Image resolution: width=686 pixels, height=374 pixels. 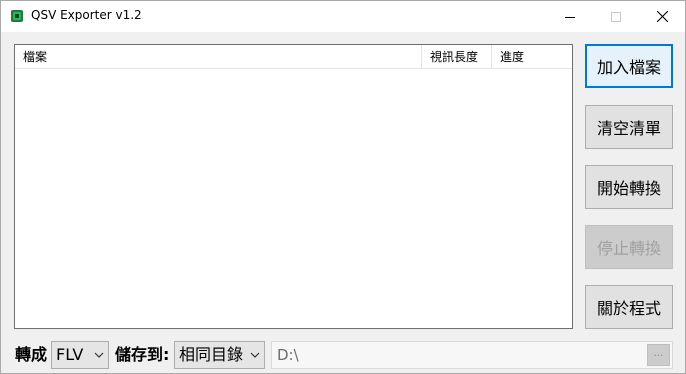 I want to click on destination-select: 相同目錄, so click(x=219, y=355).